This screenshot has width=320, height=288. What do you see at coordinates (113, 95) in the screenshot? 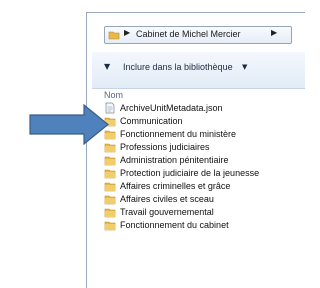
I see `column-header-name: Nom` at bounding box center [113, 95].